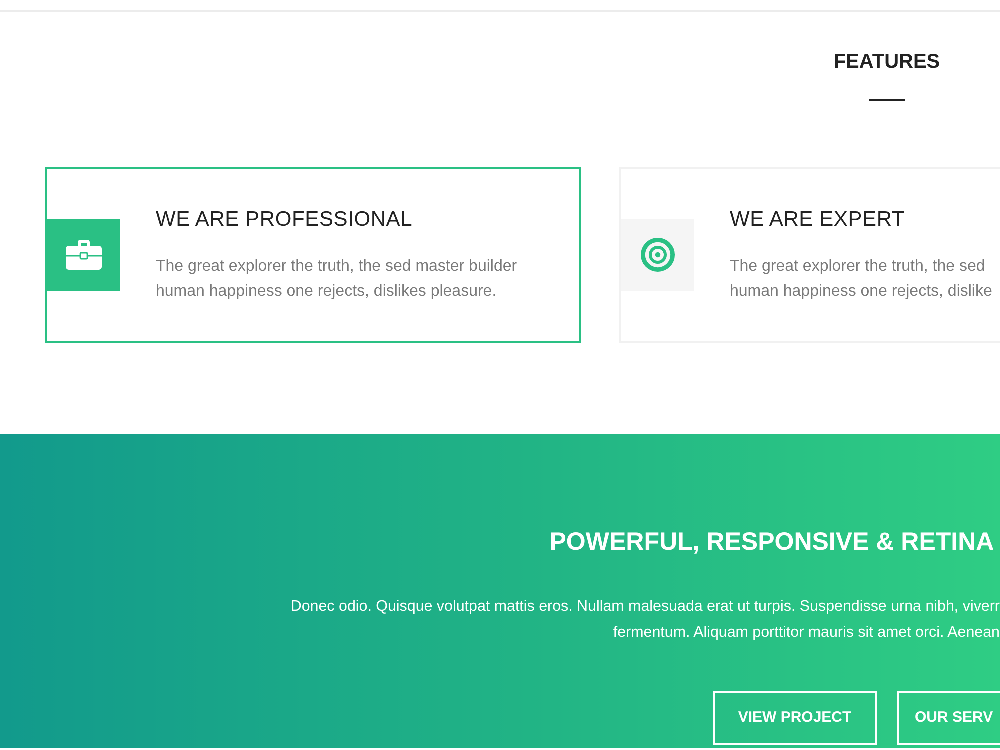  What do you see at coordinates (772, 542) in the screenshot?
I see `hero-heading: POWERFUL, RESPONSIVE & RETINA` at bounding box center [772, 542].